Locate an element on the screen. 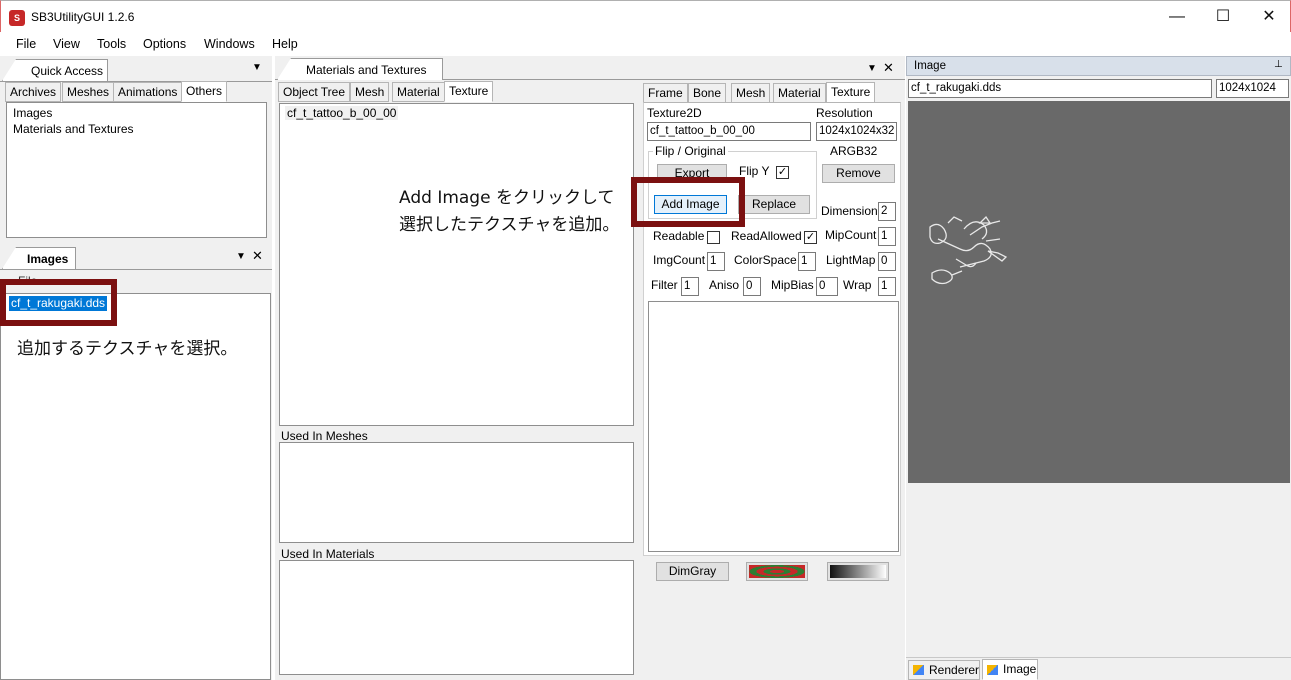 The height and width of the screenshot is (680, 1291). resolution-label: Resolution is located at coordinates (844, 113).